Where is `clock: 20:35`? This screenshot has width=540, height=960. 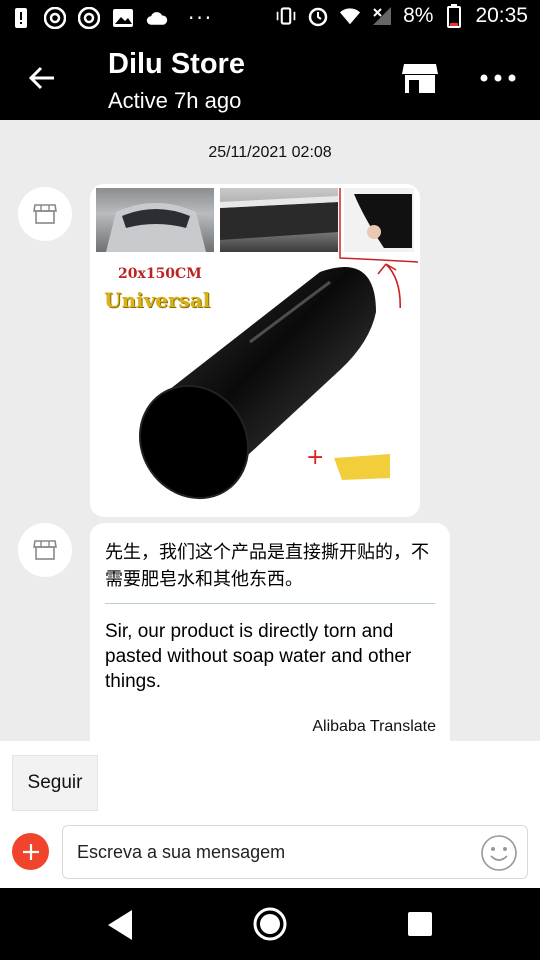
clock: 20:35 is located at coordinates (501, 15).